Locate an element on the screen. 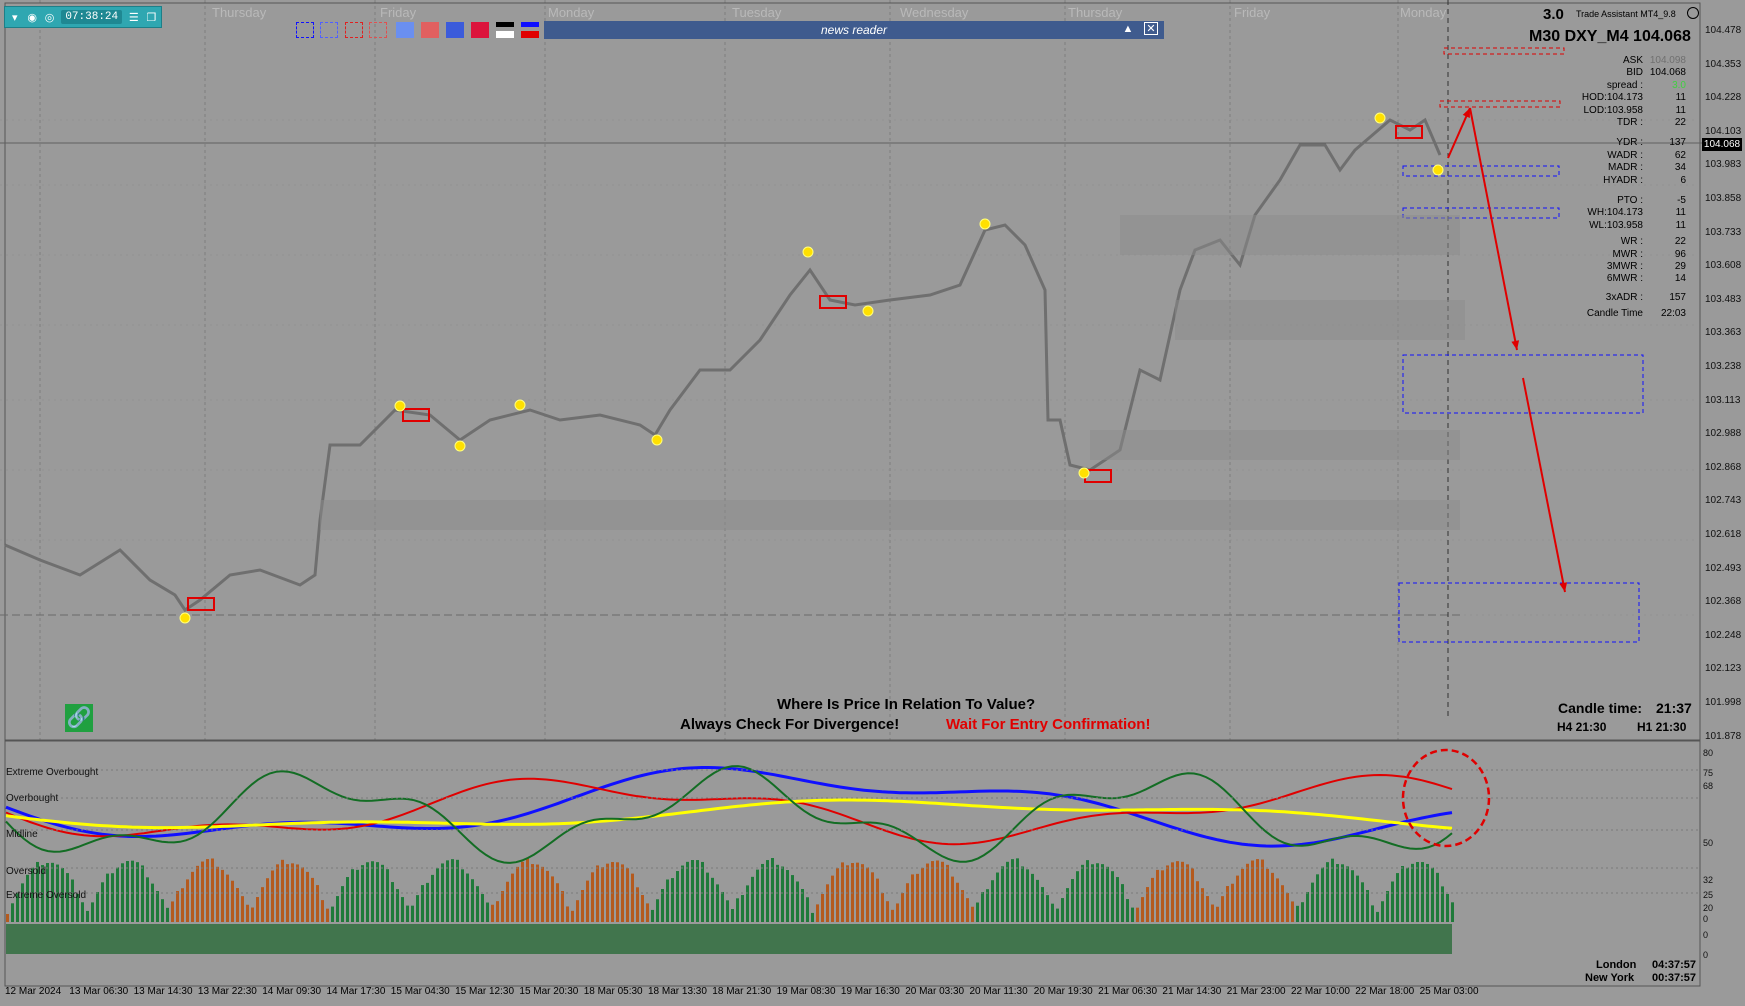 This screenshot has height=1006, width=1745. time-axis-label: 18 Mar 13:30 is located at coordinates (677, 991).